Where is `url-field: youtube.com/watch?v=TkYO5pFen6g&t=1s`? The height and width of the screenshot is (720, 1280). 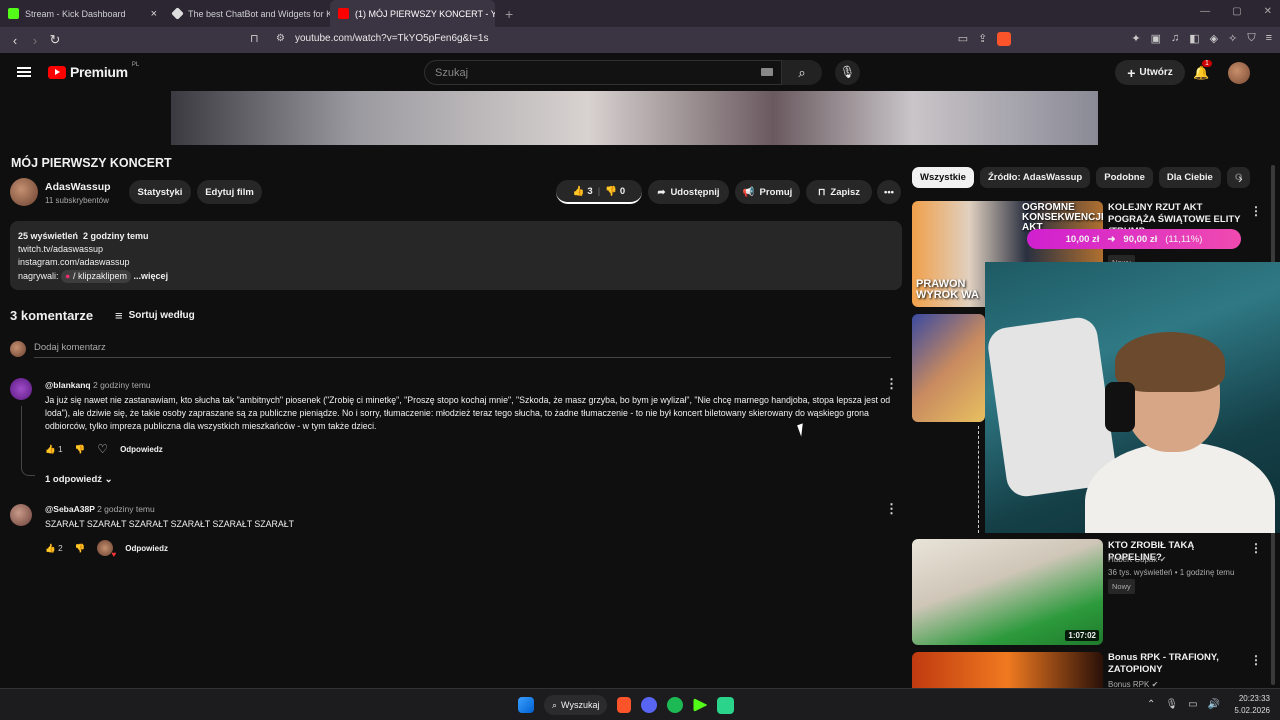
url-field: youtube.com/watch?v=TkYO5pFen6g&t=1s is located at coordinates (391, 38).